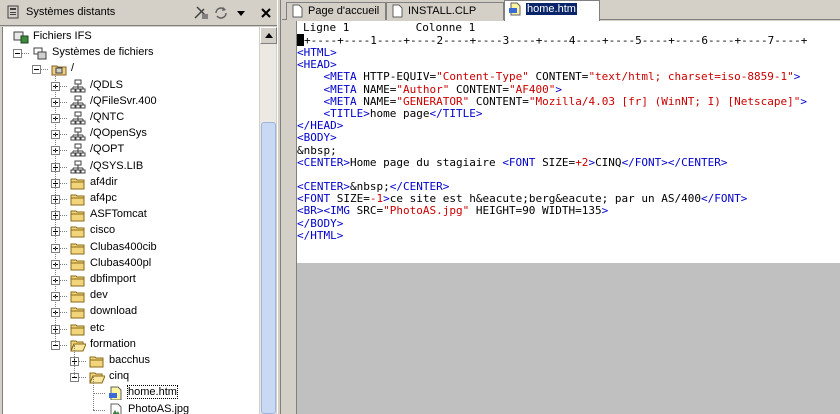 The width and height of the screenshot is (840, 414). I want to click on tree-item-label: cinq, so click(119, 376).